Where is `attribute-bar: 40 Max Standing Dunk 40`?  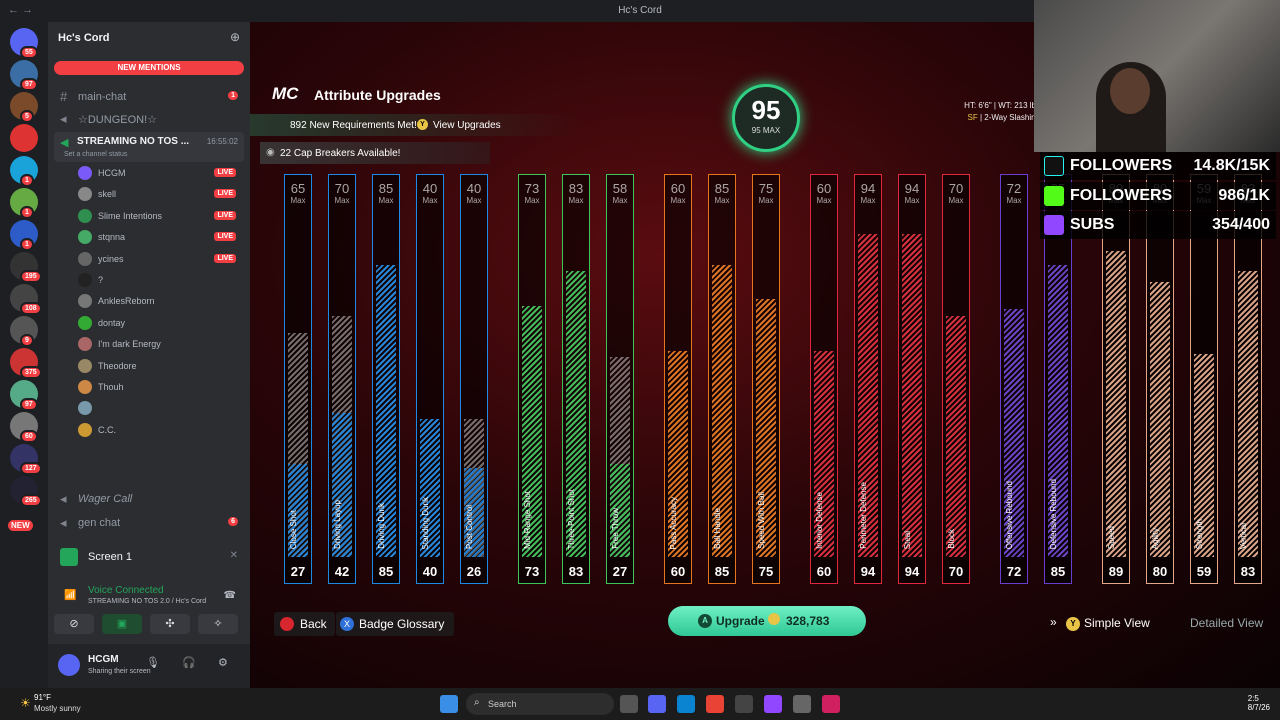 attribute-bar: 40 Max Standing Dunk 40 is located at coordinates (430, 379).